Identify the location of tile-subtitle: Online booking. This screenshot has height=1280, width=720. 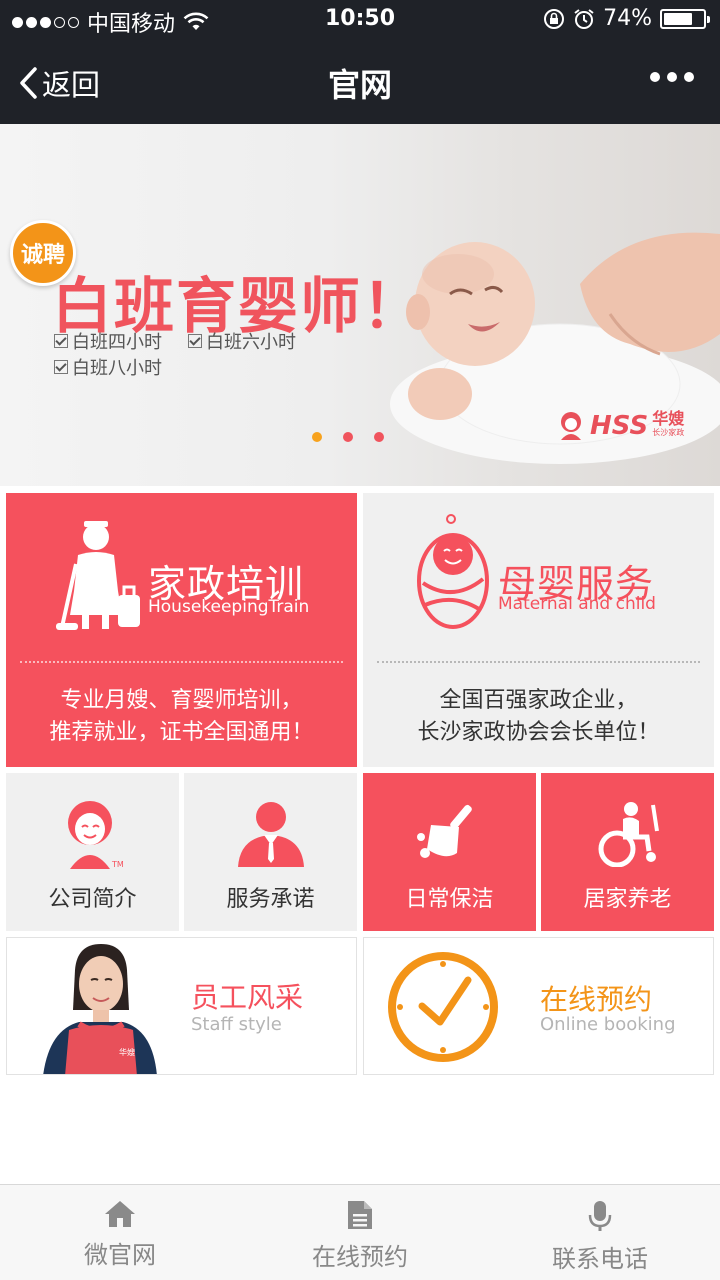
(608, 1024).